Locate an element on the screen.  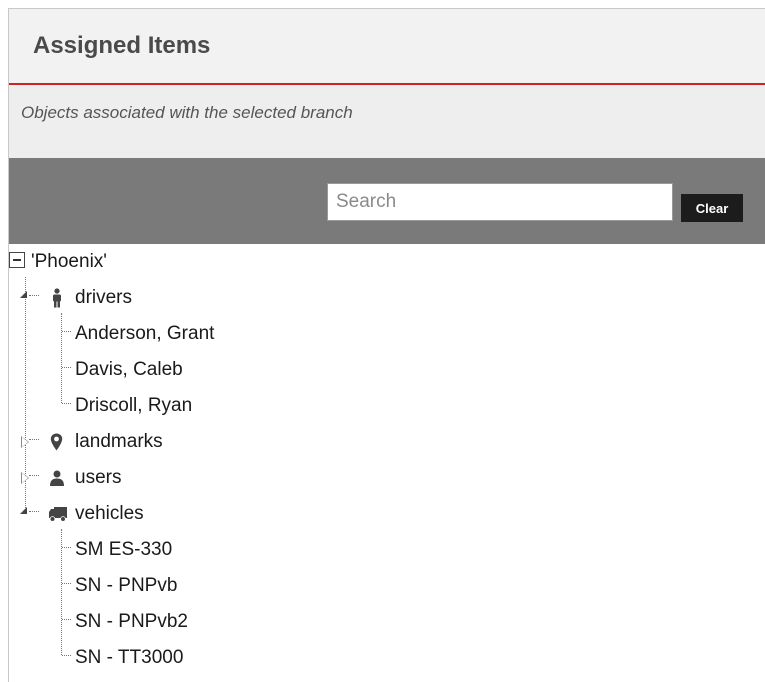
tree-item-label: SN - TT3000 is located at coordinates (129, 657).